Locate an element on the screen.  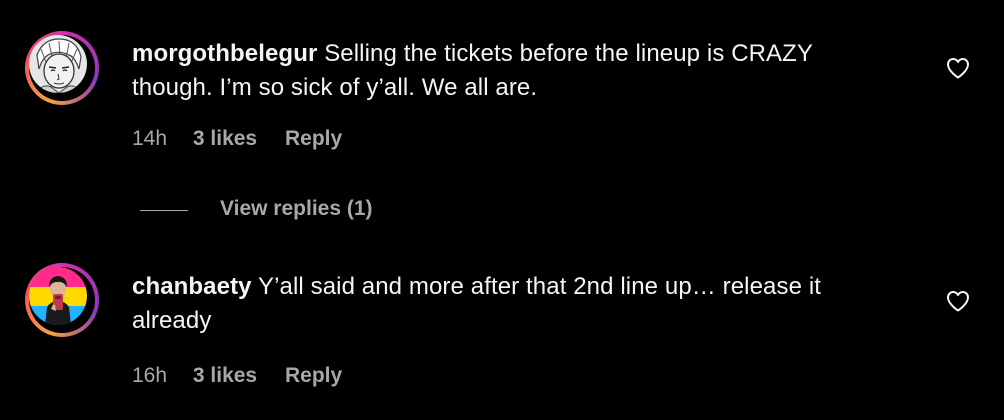
comment-username: chanbaety is located at coordinates (192, 286).